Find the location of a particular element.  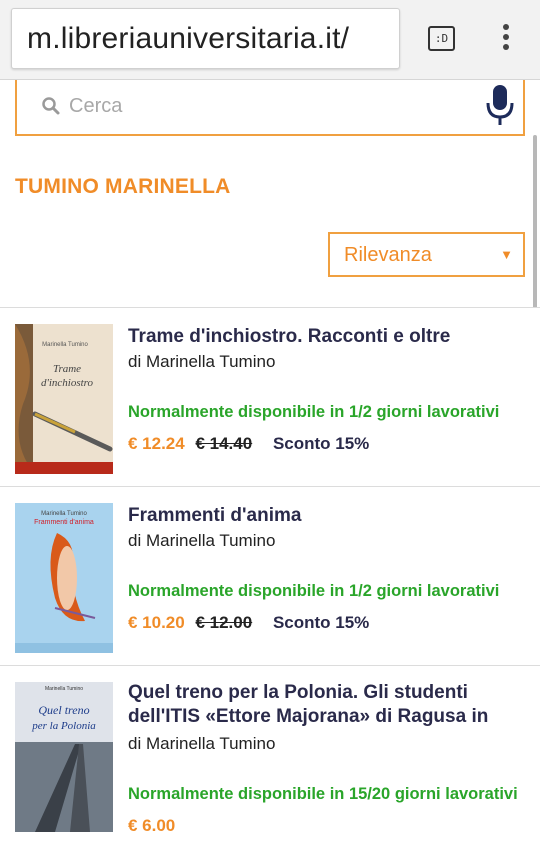

cover-title-text: Quel treno is located at coordinates (63, 710).